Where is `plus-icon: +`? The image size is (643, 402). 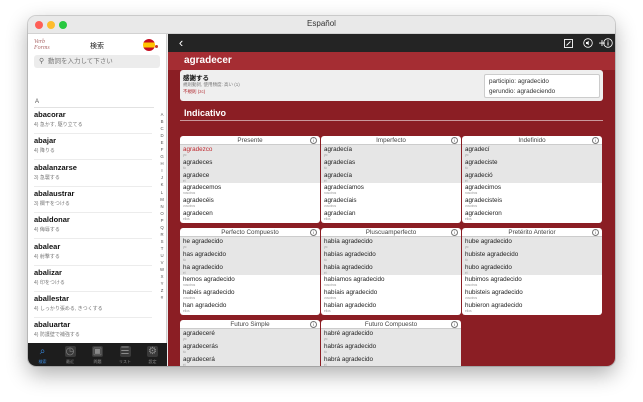 plus-icon: + is located at coordinates (602, 43).